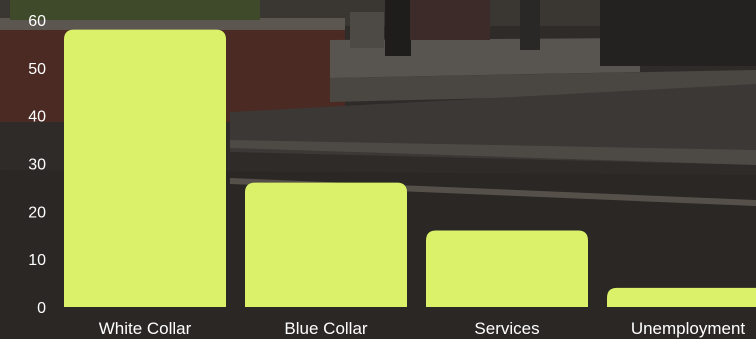 The height and width of the screenshot is (339, 756). I want to click on y-tick-label: 20, so click(37, 212).